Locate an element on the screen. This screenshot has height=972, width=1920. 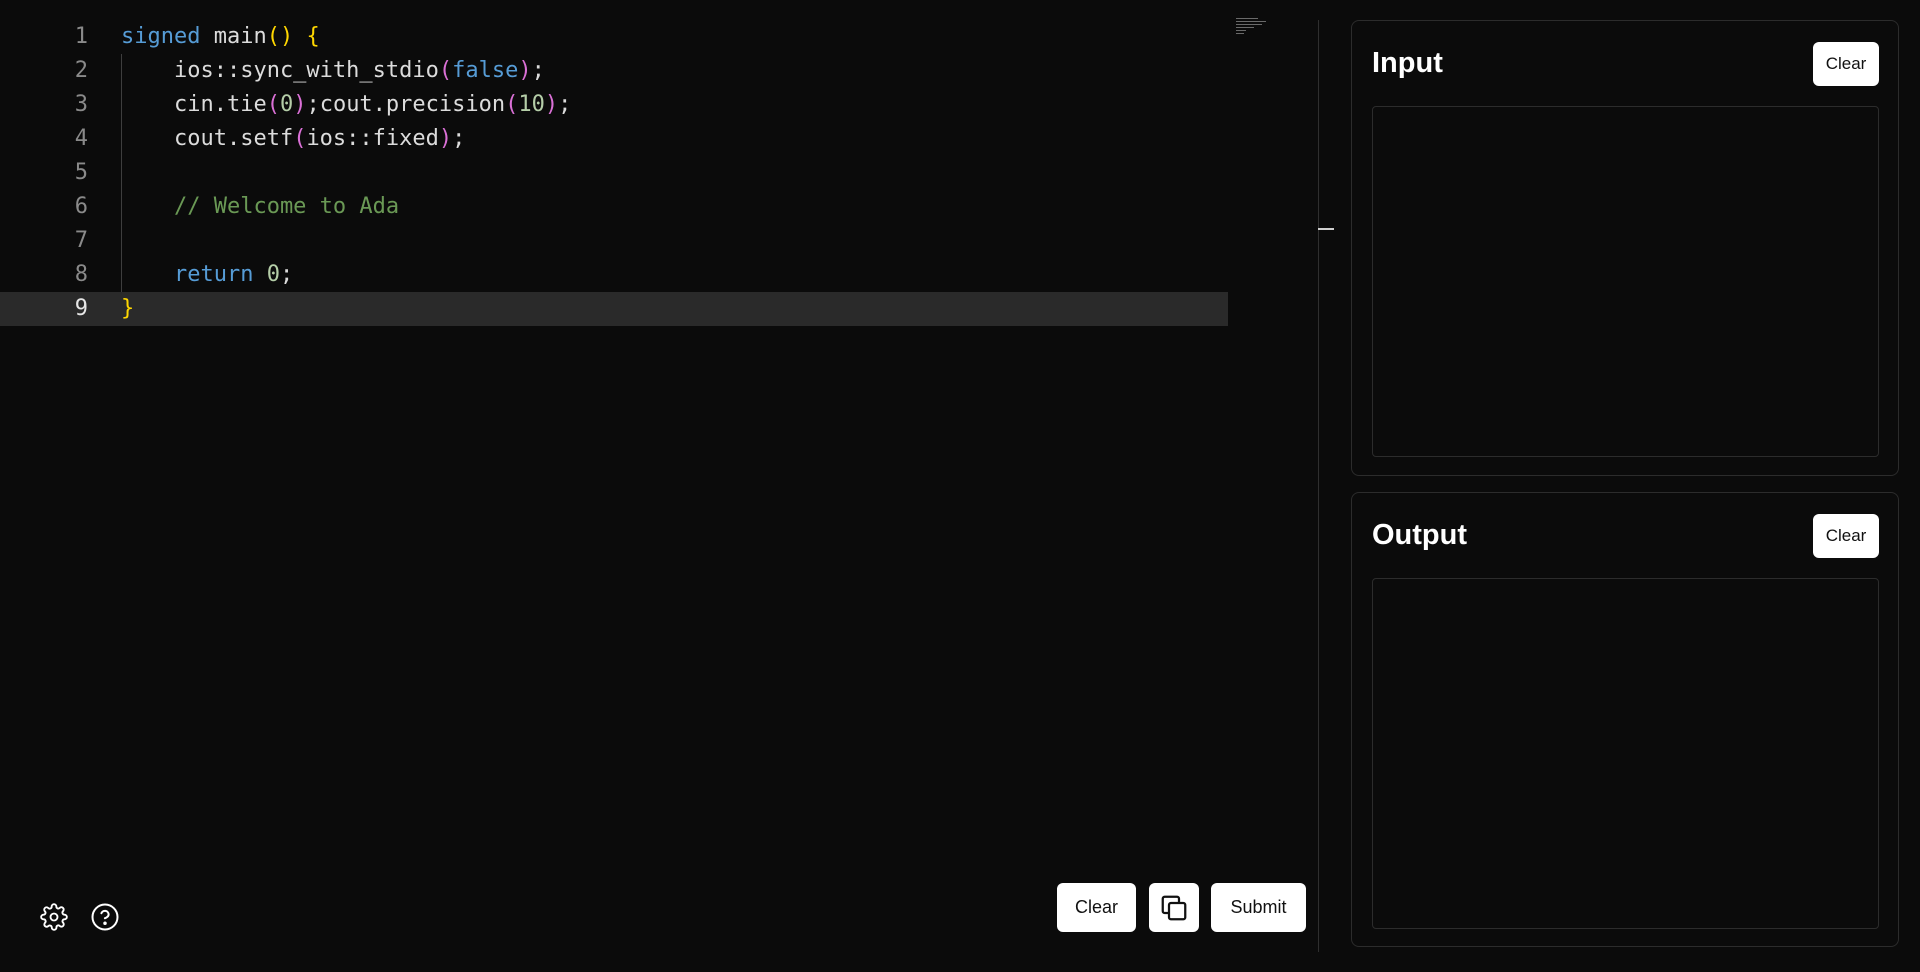
code-token: main is located at coordinates (233, 36).